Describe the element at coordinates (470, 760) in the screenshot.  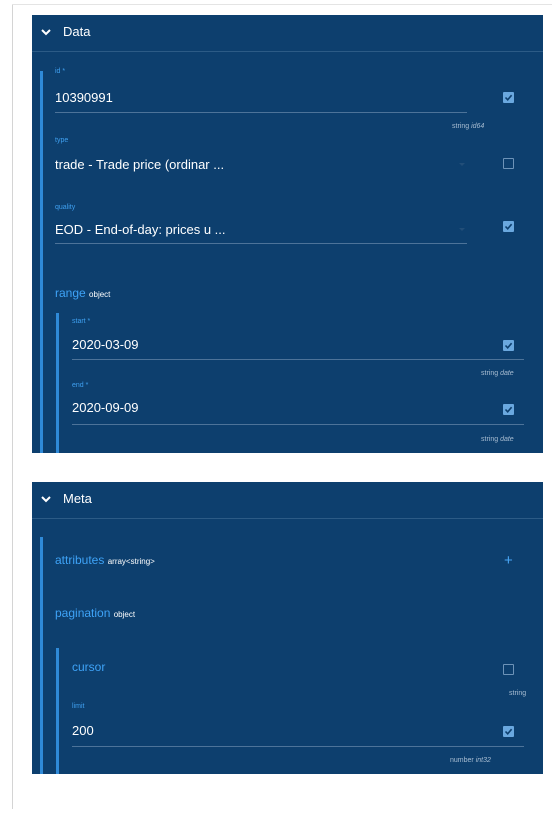
I see `limit-type-hint: number int32` at that location.